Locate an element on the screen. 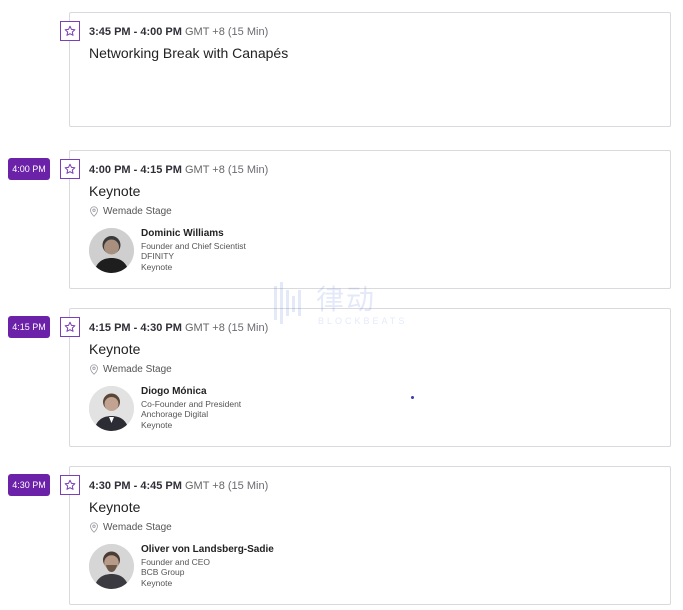 The height and width of the screenshot is (610, 683). session-time: 4:15 PM - 4:30 PM GMT +8 (15 Min) is located at coordinates (178, 328).